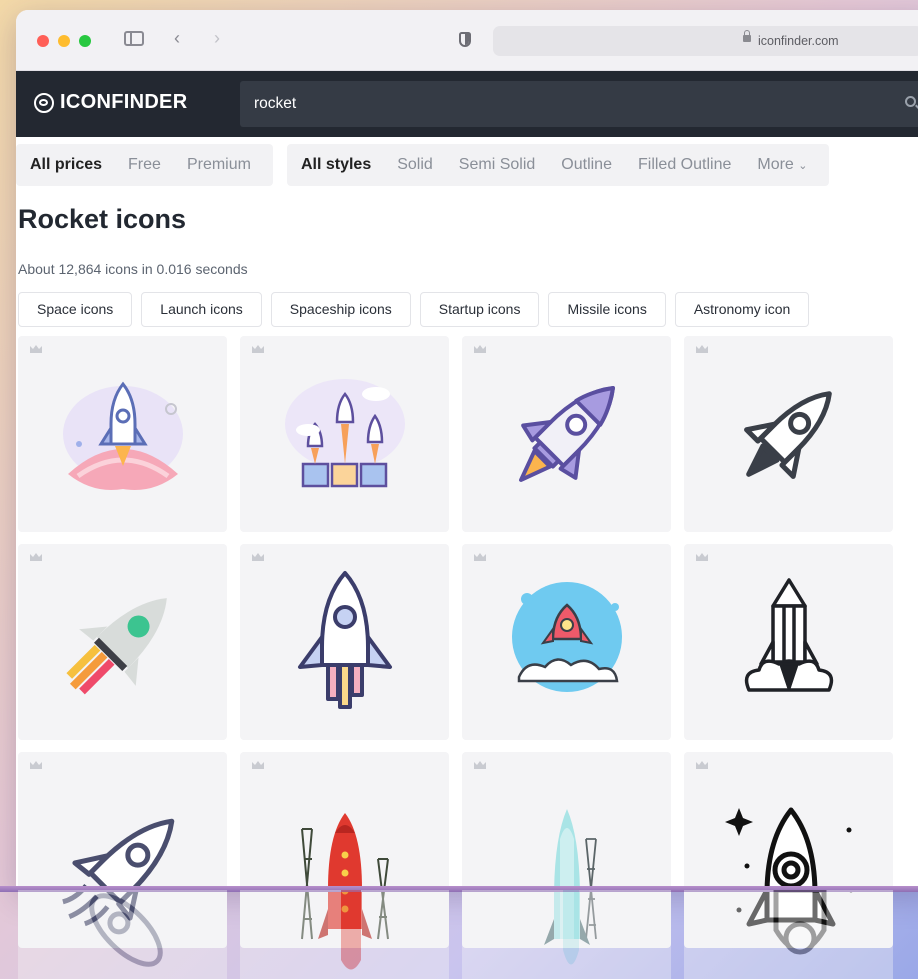  Describe the element at coordinates (684, 165) in the screenshot. I see `filter-filled-outline: Filled Outline` at that location.